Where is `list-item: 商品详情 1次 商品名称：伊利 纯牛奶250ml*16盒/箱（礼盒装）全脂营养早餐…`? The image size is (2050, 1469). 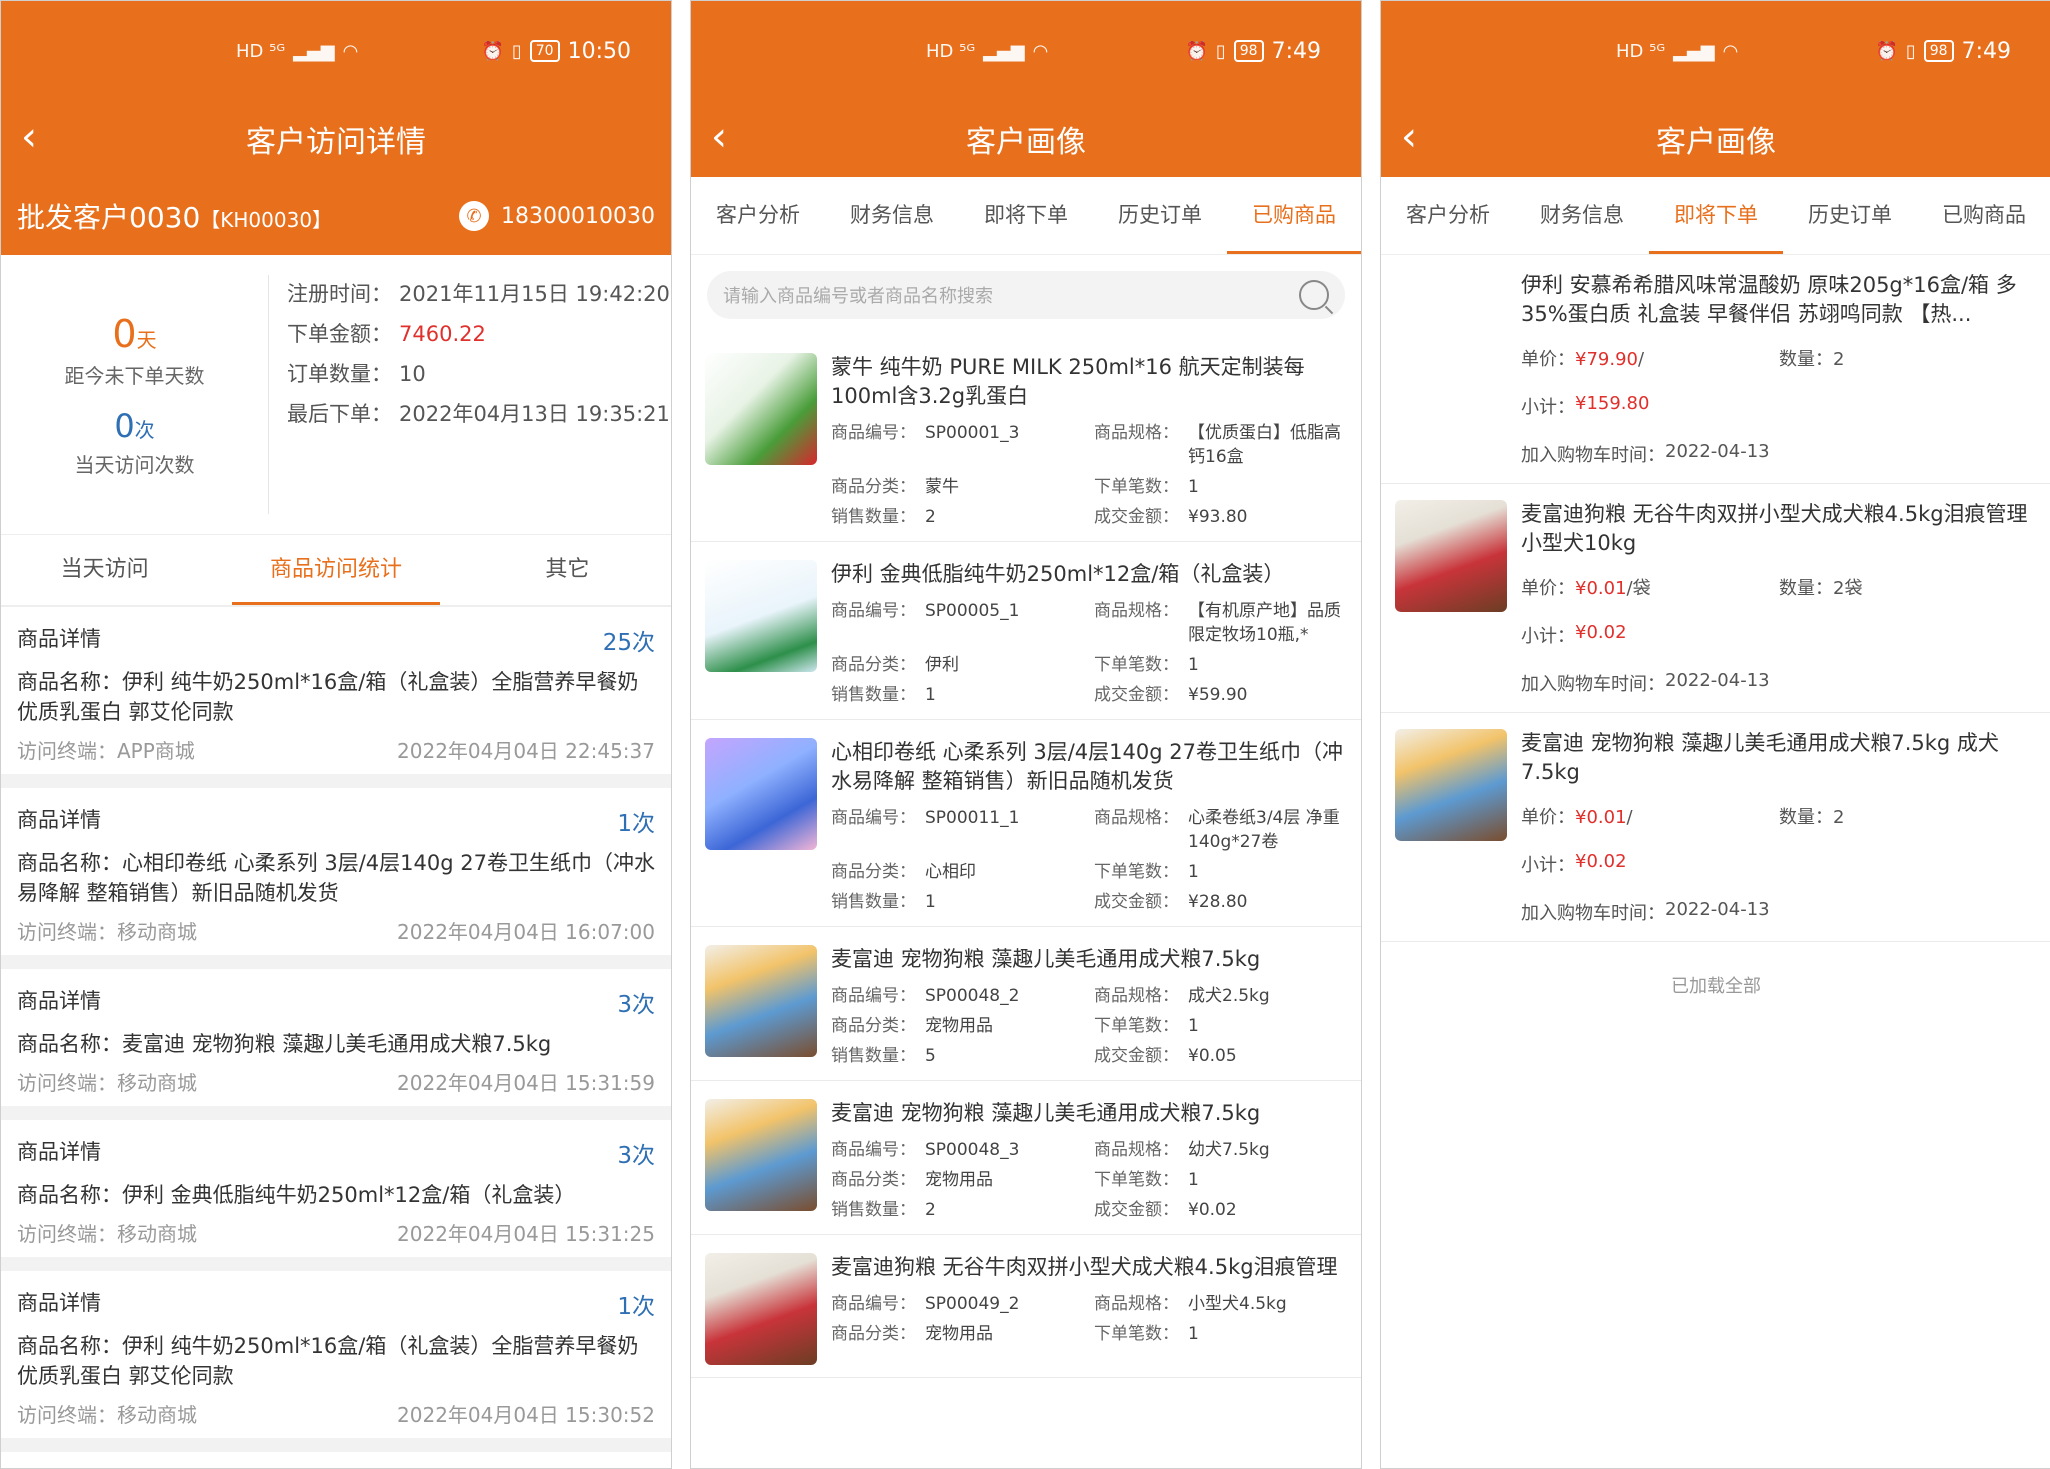 list-item: 商品详情 1次 商品名称：伊利 纯牛奶250ml*16盒/箱（礼盒装）全脂营养早餐… is located at coordinates (336, 1361).